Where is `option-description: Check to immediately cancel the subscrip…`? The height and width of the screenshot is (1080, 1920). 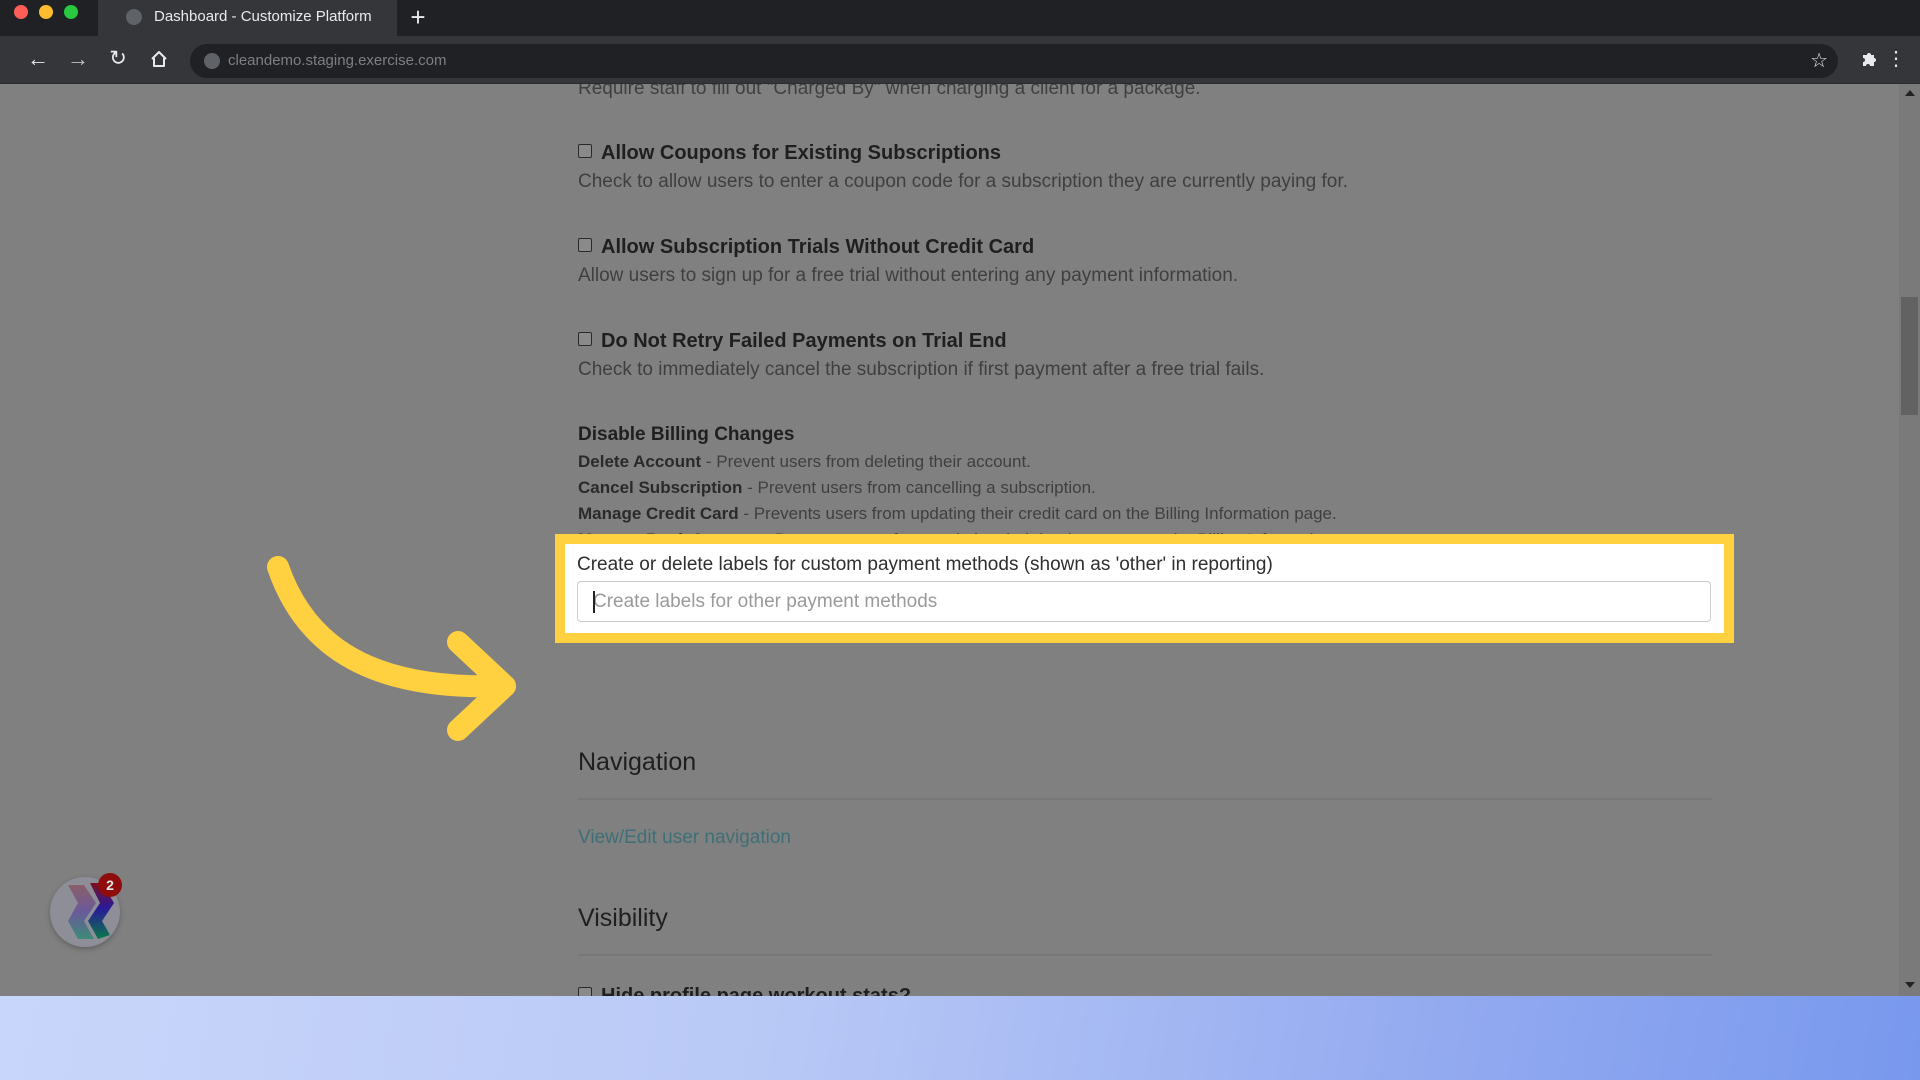
option-description: Check to immediately cancel the subscrip… is located at coordinates (921, 369).